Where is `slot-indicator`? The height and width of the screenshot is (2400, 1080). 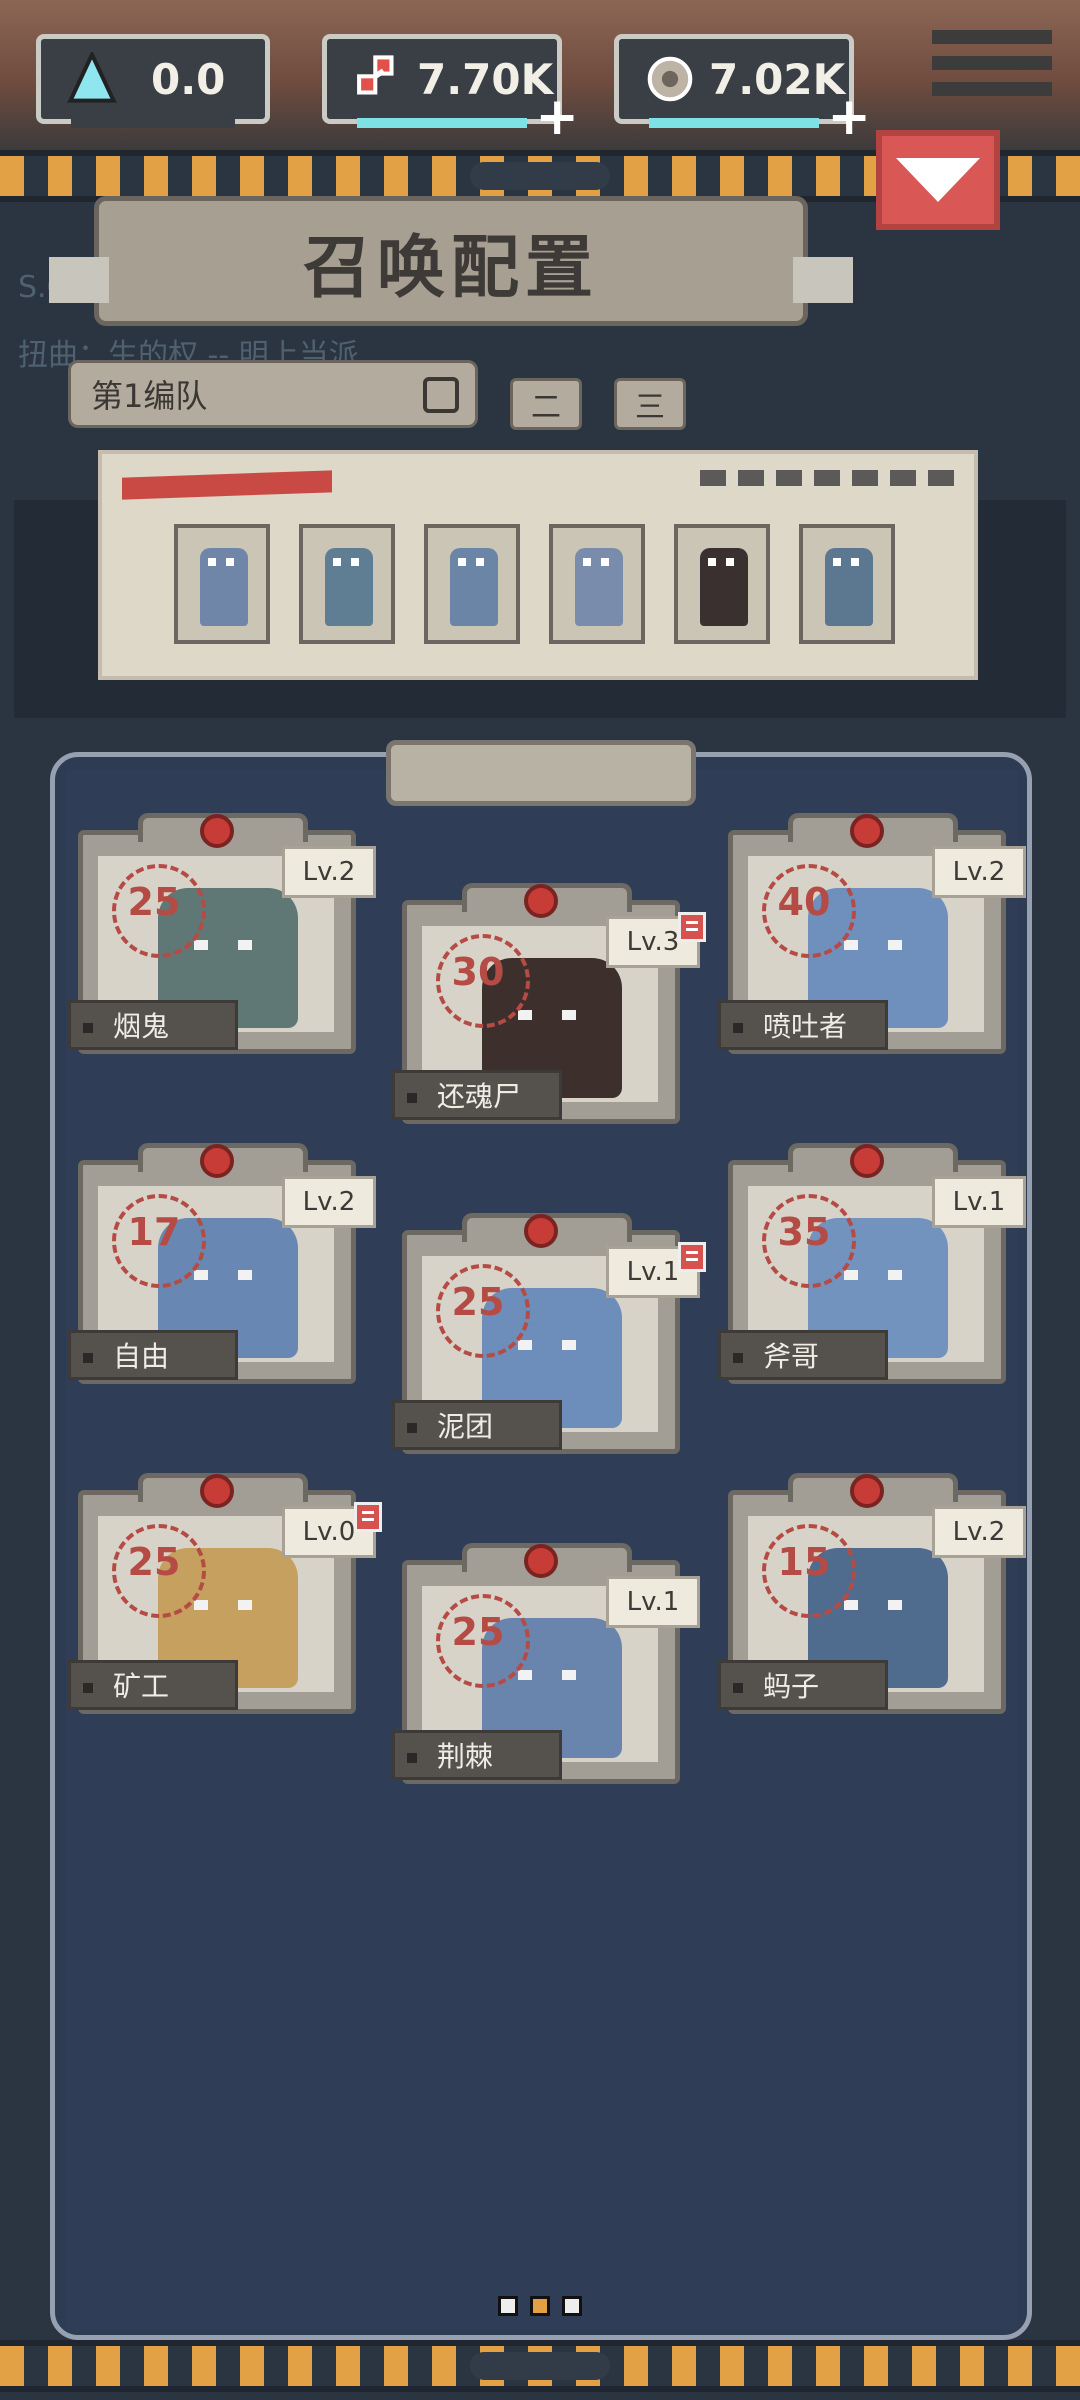
slot-indicator is located at coordinates (827, 478).